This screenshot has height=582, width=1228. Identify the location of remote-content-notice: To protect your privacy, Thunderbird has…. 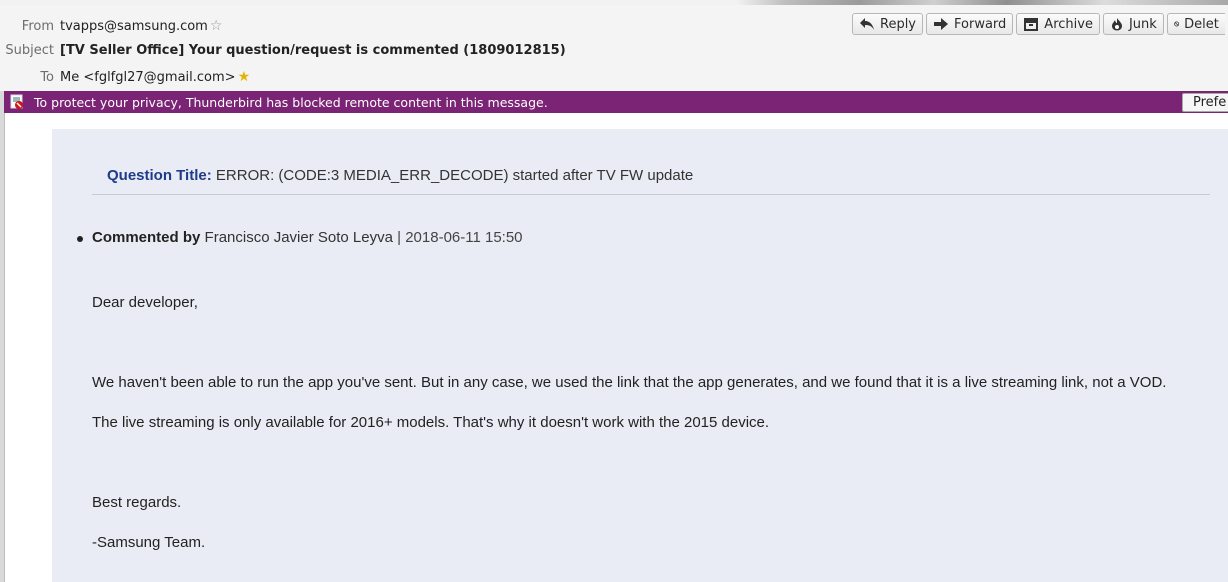
(616, 102).